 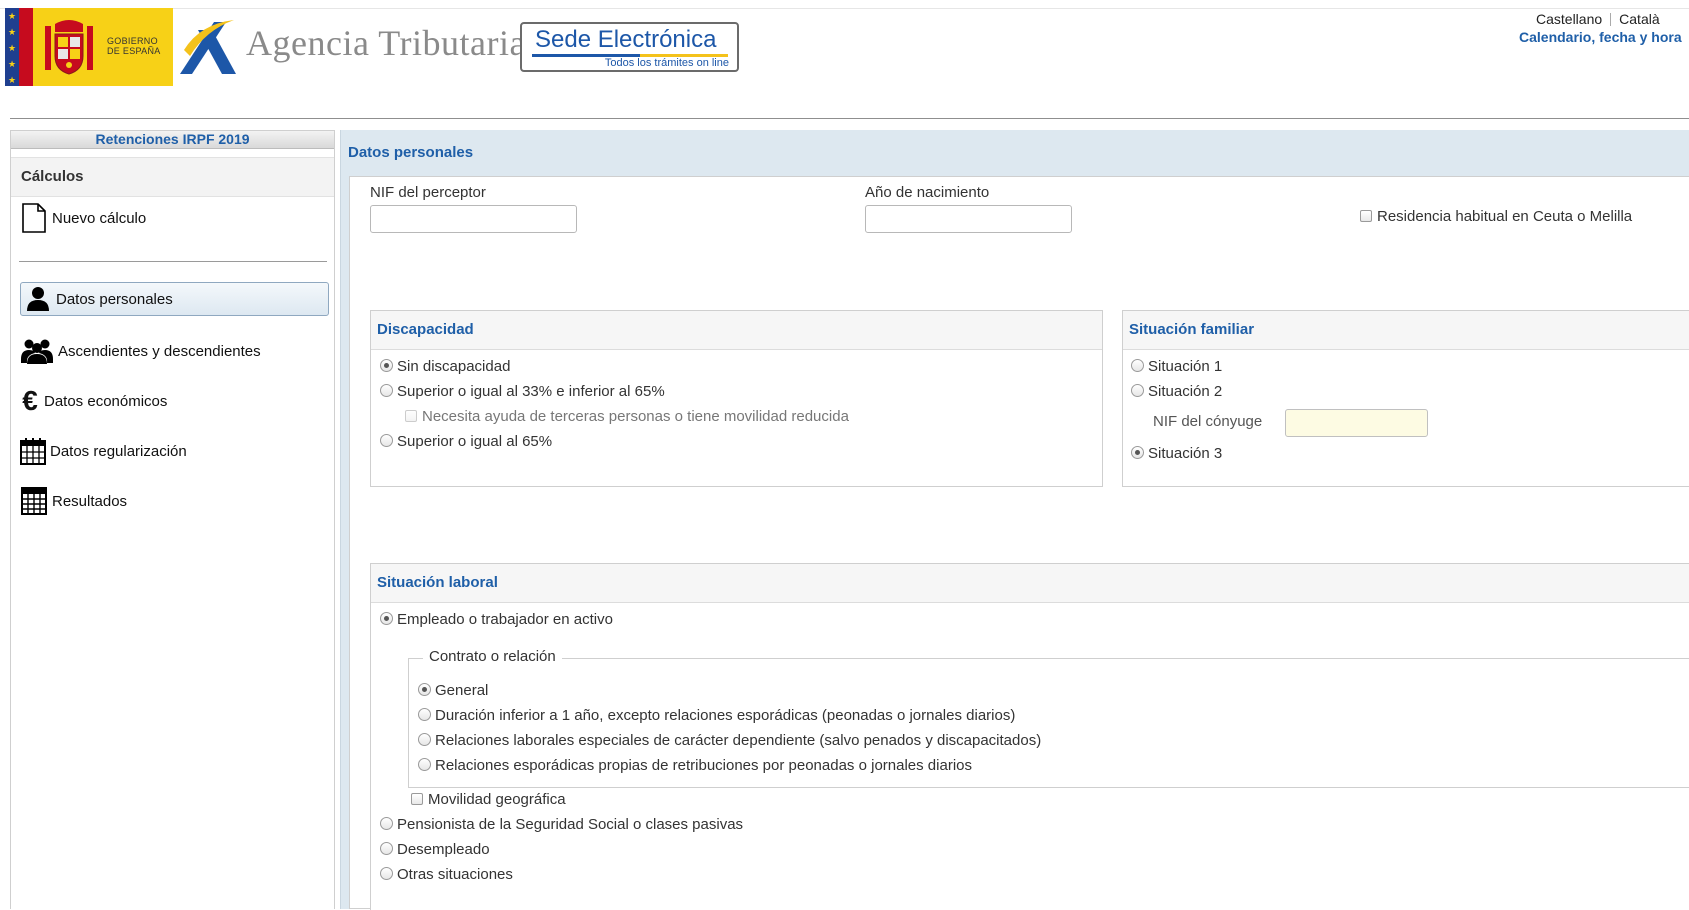 I want to click on coat-of-arms-icon, so click(x=69, y=47).